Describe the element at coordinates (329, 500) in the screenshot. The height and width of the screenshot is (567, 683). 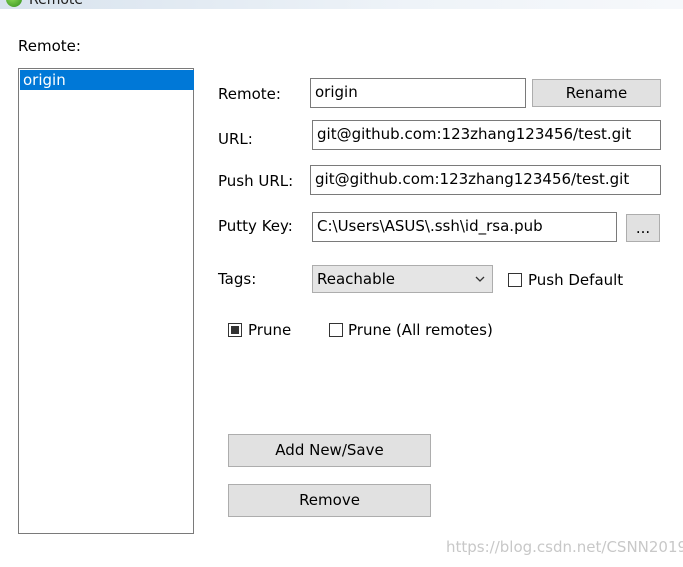
I see `remove-button: Remove` at that location.